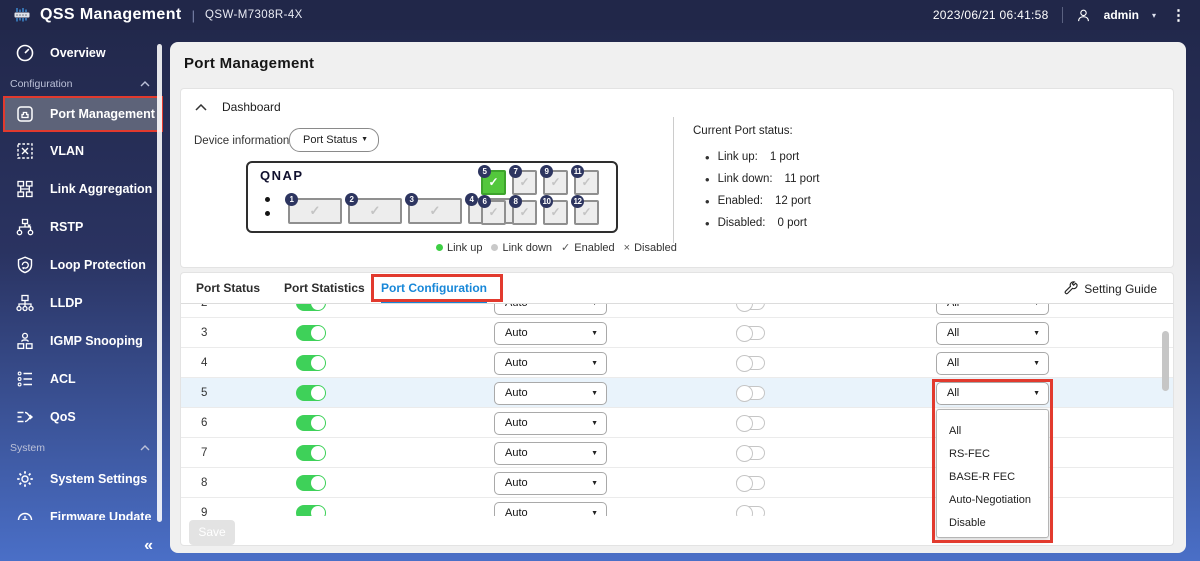  Describe the element at coordinates (83, 265) in the screenshot. I see `sidebar-item-loop-protection: Loop Protection` at that location.